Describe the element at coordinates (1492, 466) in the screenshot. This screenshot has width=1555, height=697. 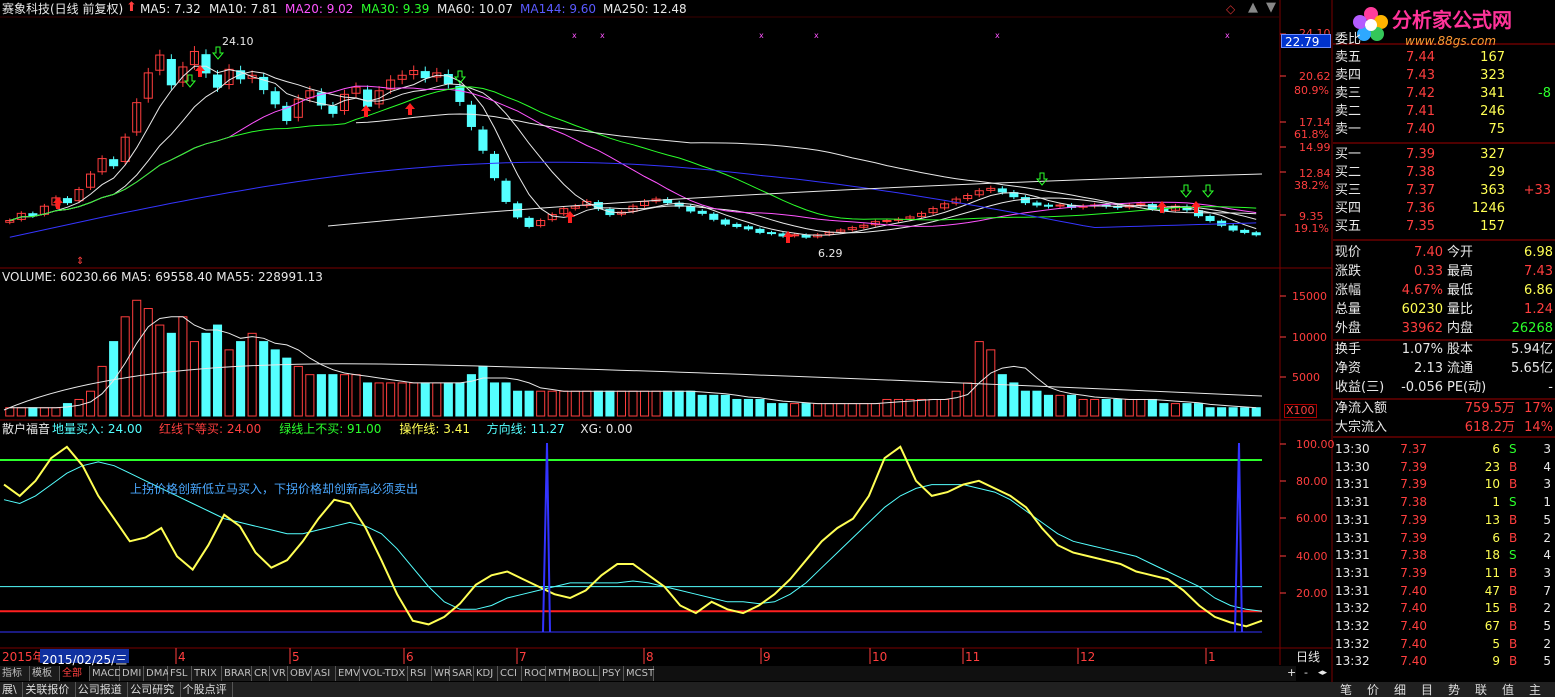
I see `tick-volume: 23` at that location.